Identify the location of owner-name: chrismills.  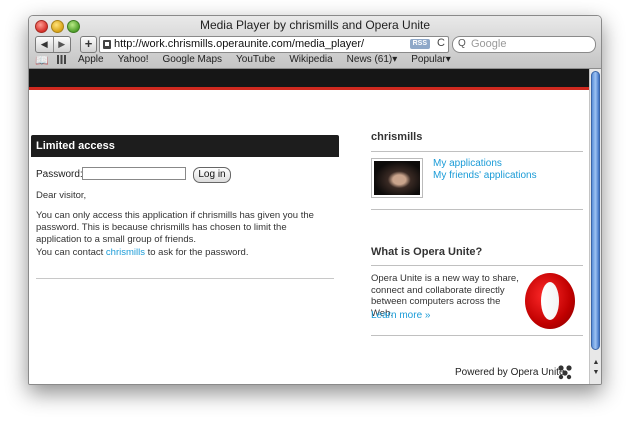
(397, 137).